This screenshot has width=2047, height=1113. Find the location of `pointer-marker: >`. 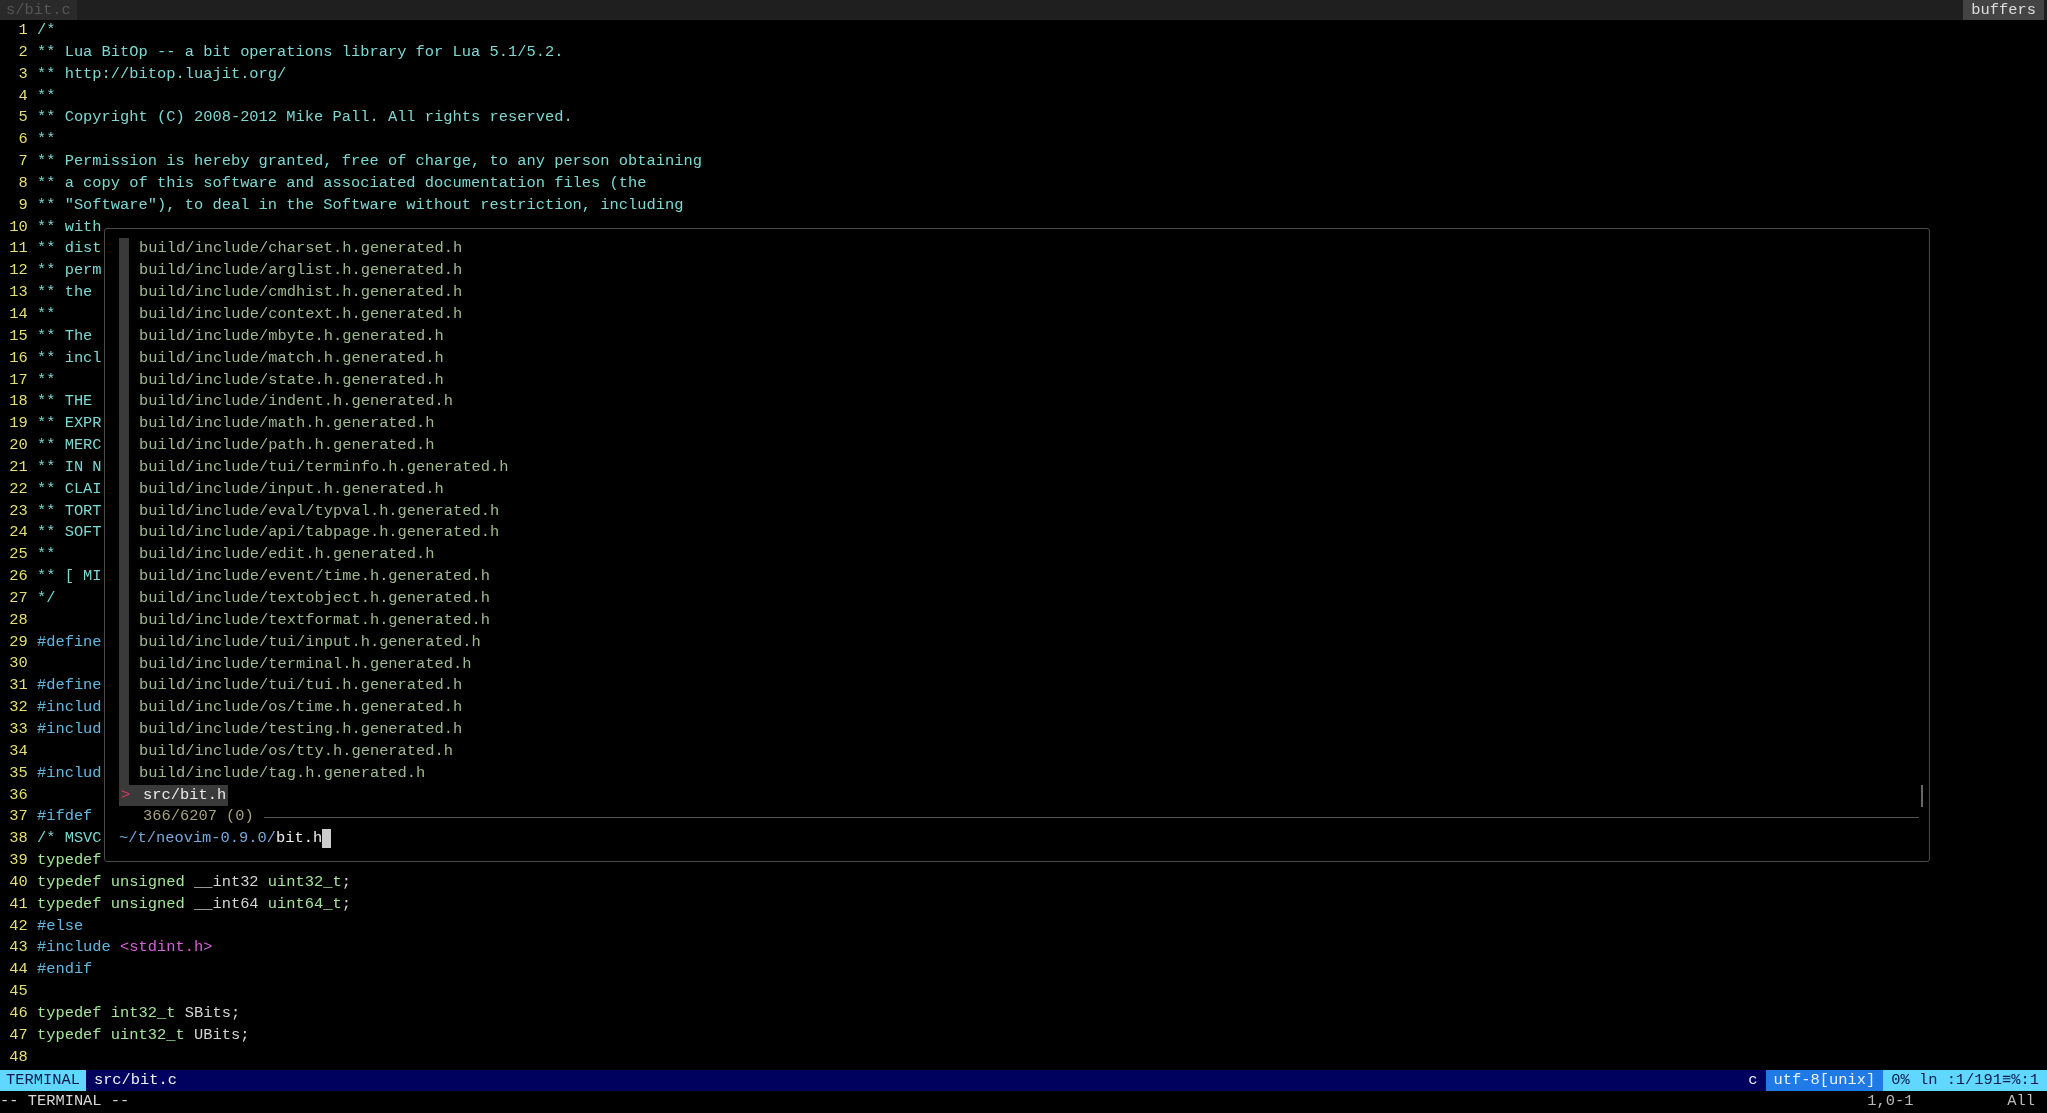

pointer-marker: > is located at coordinates (131, 795).